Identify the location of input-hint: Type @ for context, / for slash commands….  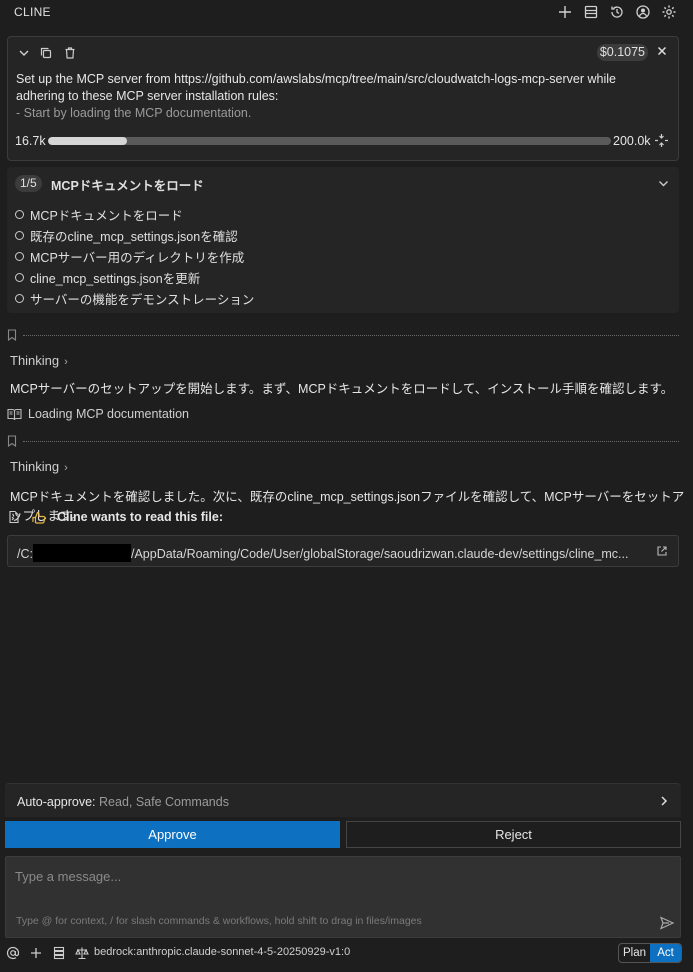
(219, 921).